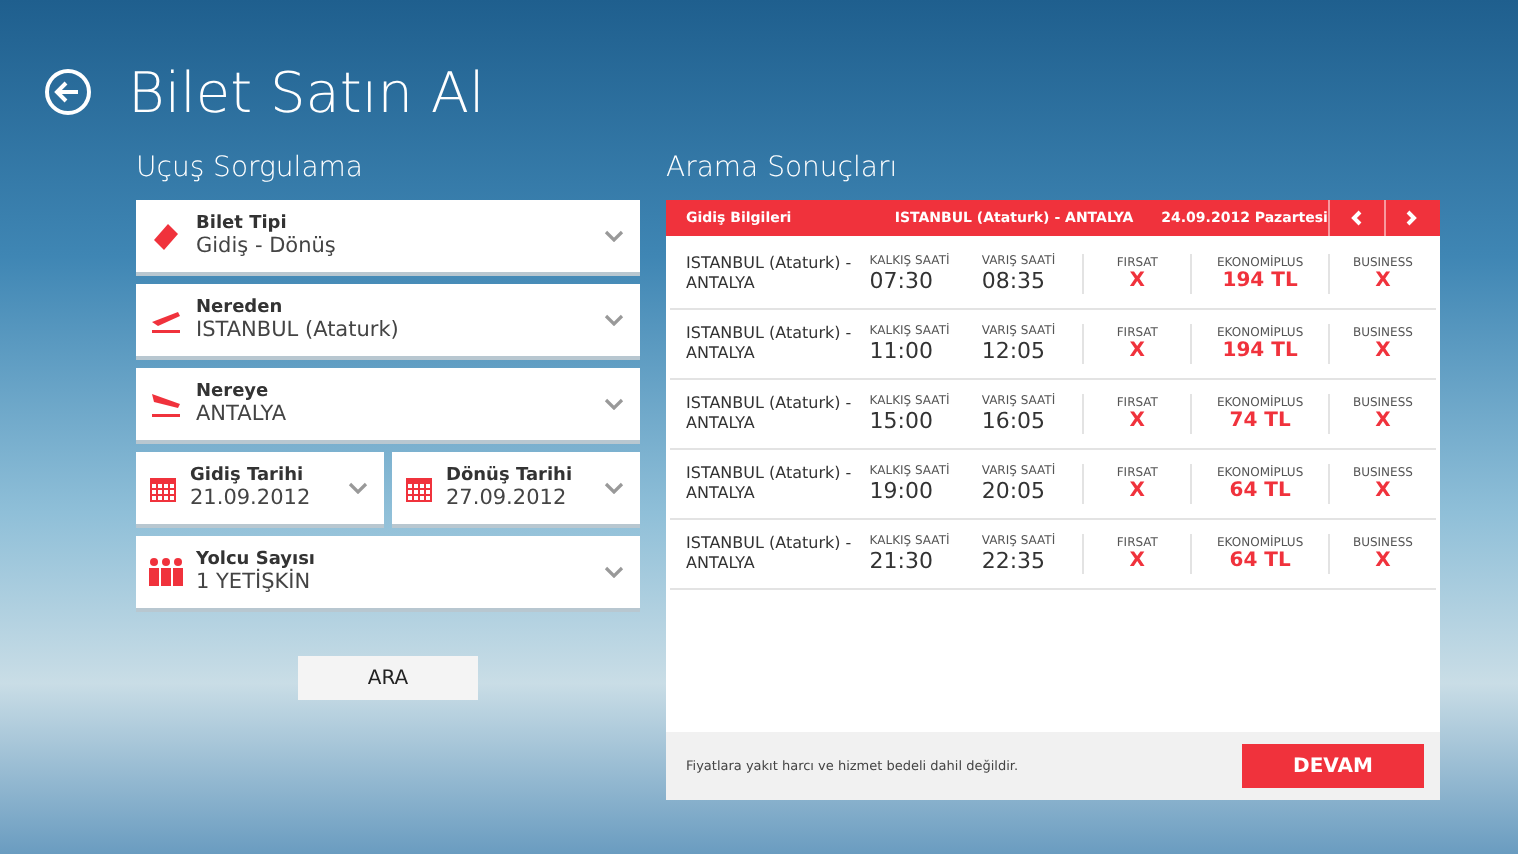 This screenshot has height=854, width=1518. What do you see at coordinates (901, 561) in the screenshot?
I see `time-value: 21:30` at bounding box center [901, 561].